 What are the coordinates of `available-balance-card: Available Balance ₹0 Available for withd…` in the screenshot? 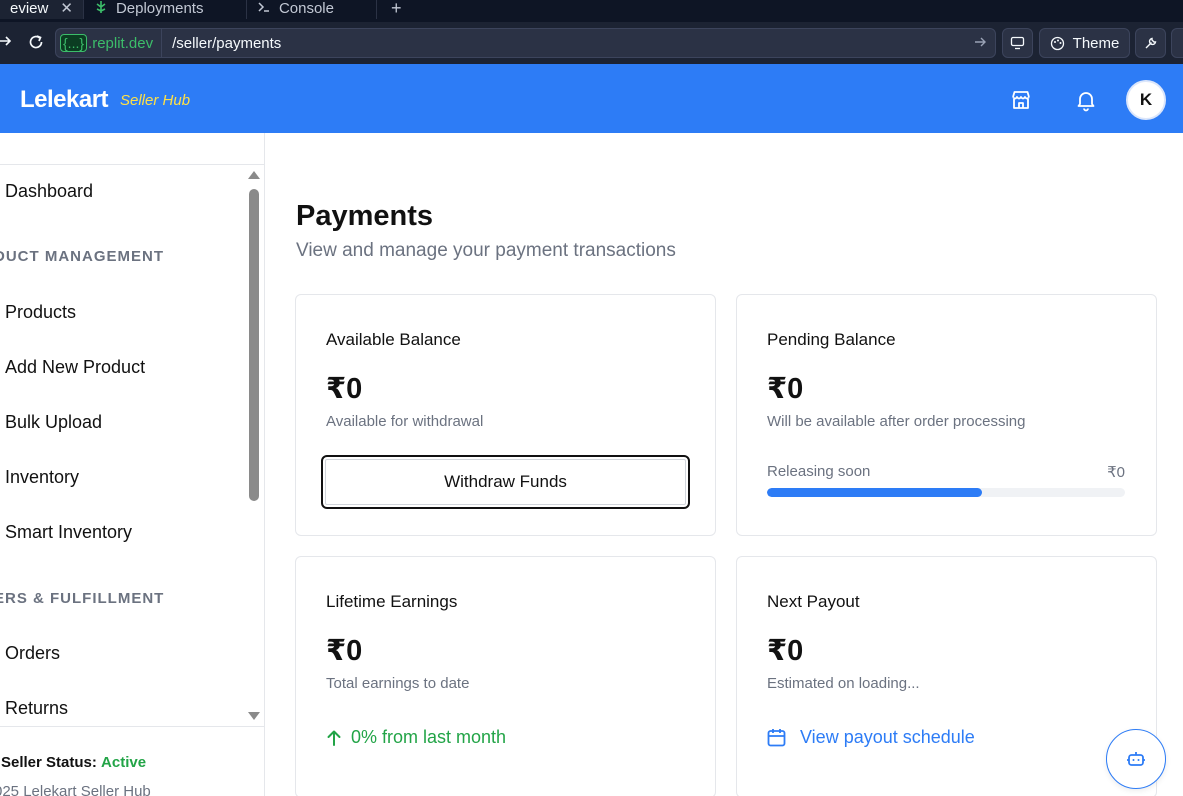 It's located at (505, 415).